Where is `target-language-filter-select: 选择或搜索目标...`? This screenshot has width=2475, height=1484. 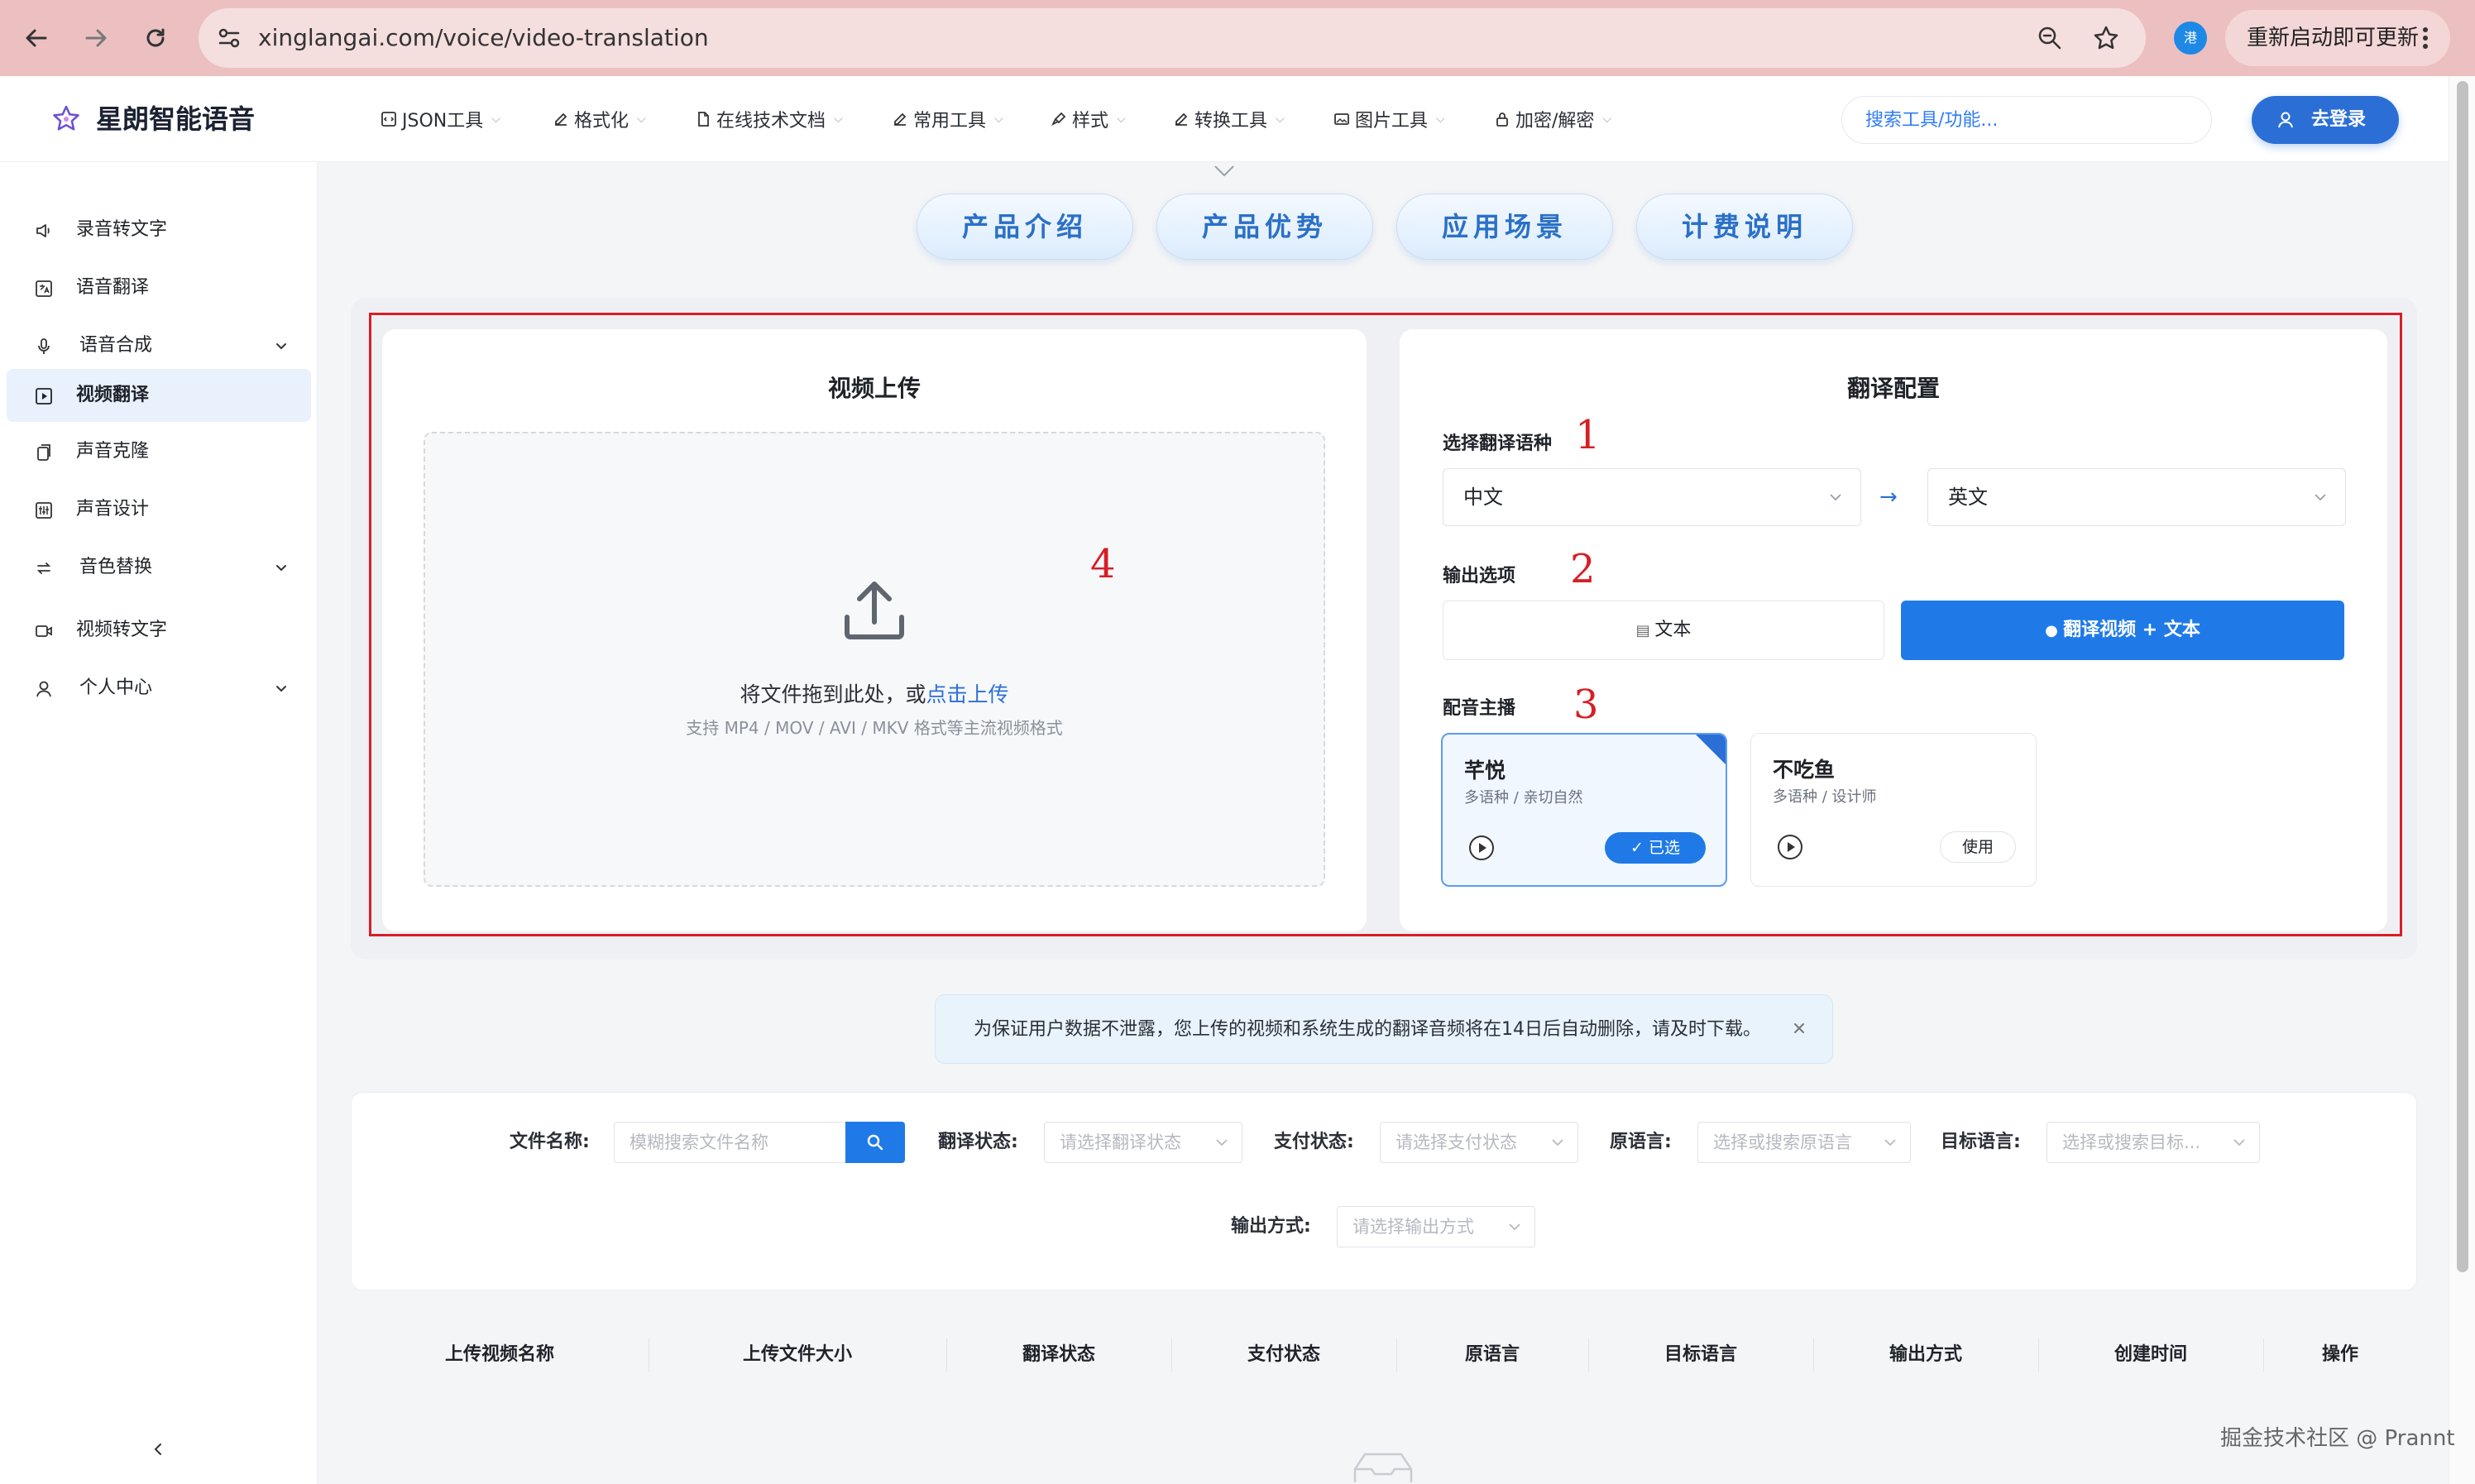 target-language-filter-select: 选择或搜索目标... is located at coordinates (2153, 1142).